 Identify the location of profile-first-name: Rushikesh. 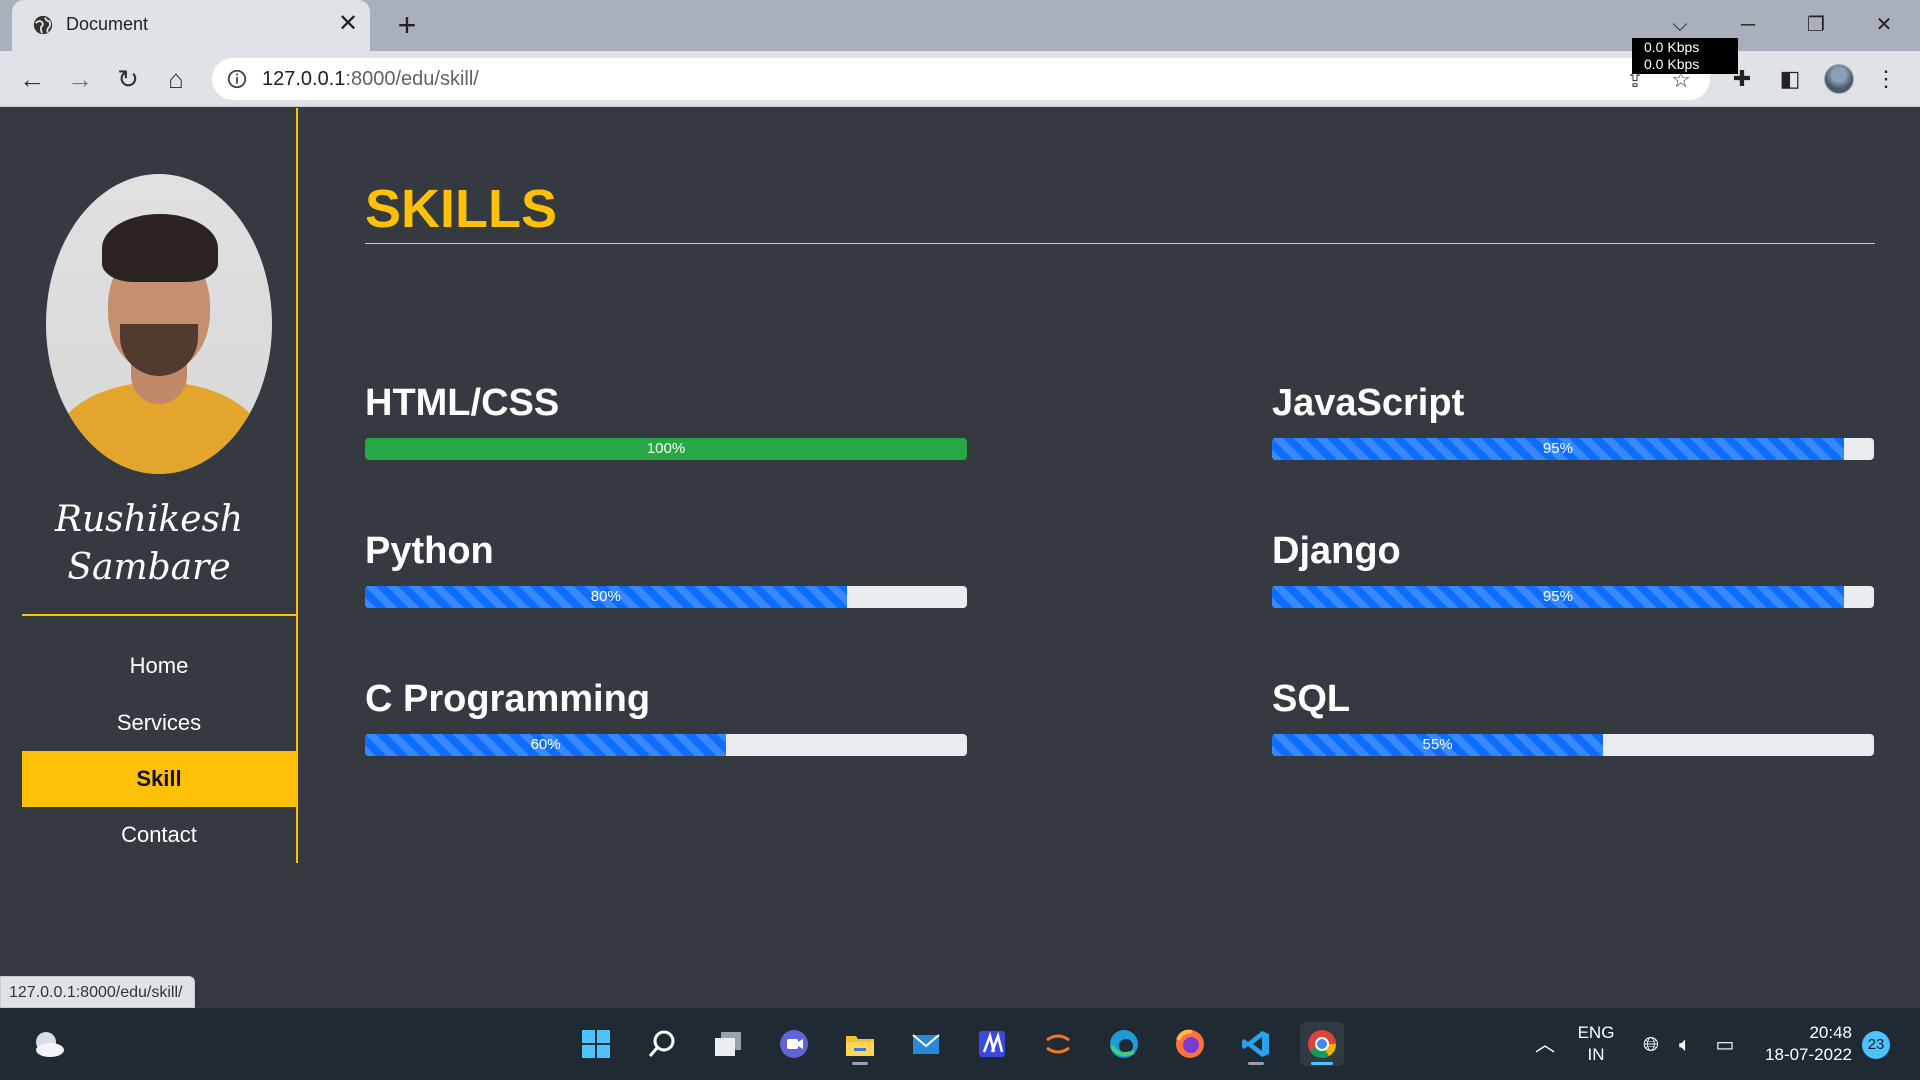
(149, 519).